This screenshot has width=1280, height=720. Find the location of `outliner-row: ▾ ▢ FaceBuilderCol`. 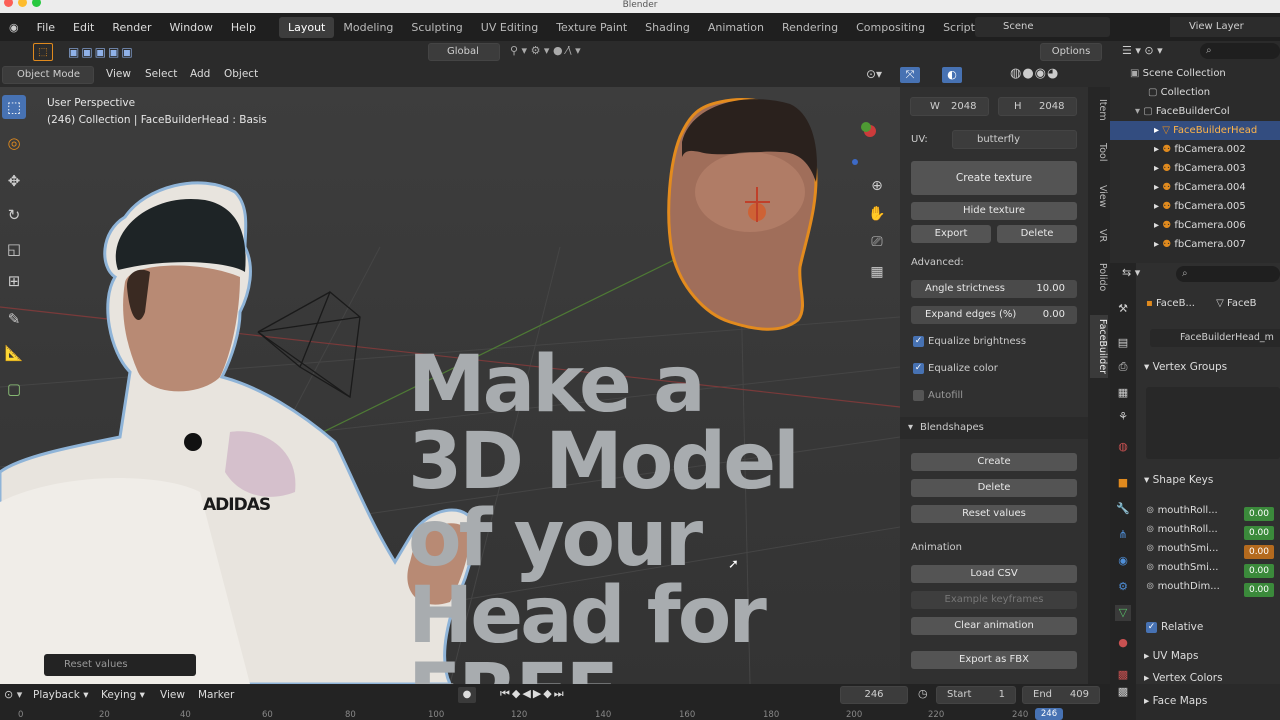

outliner-row: ▾ ▢ FaceBuilderCol is located at coordinates (1195, 111).